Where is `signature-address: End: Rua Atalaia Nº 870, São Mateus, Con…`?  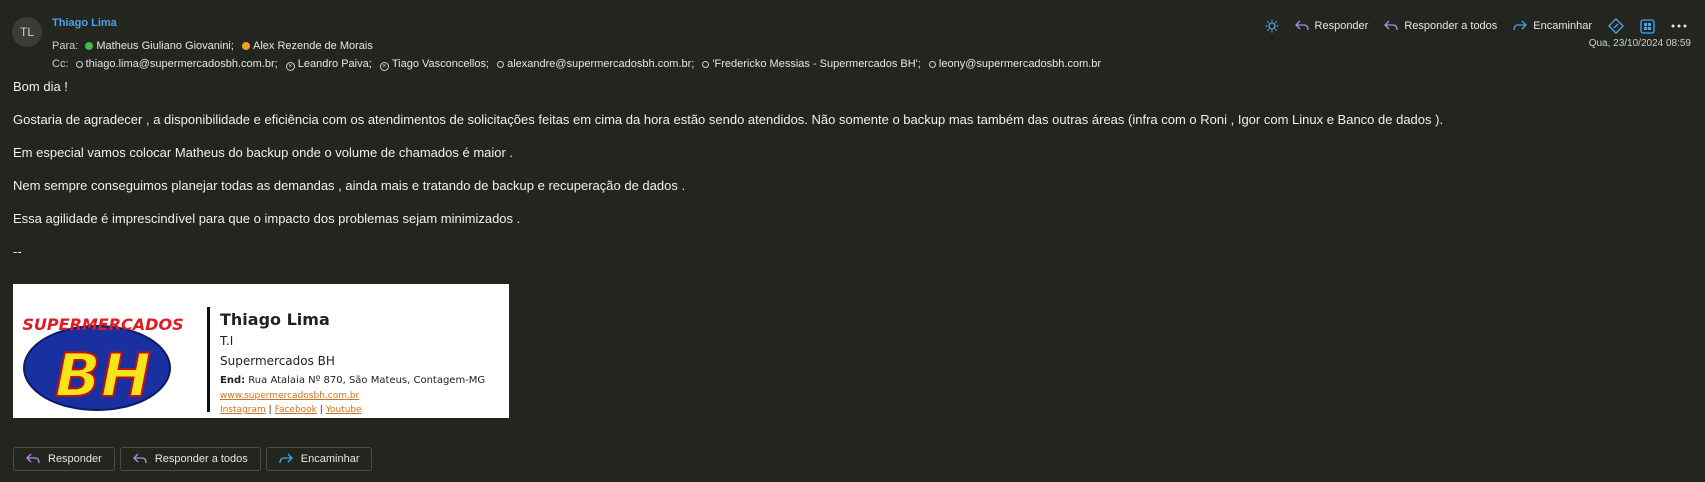
signature-address: End: Rua Atalaia Nº 870, São Mateus, Con… is located at coordinates (353, 380).